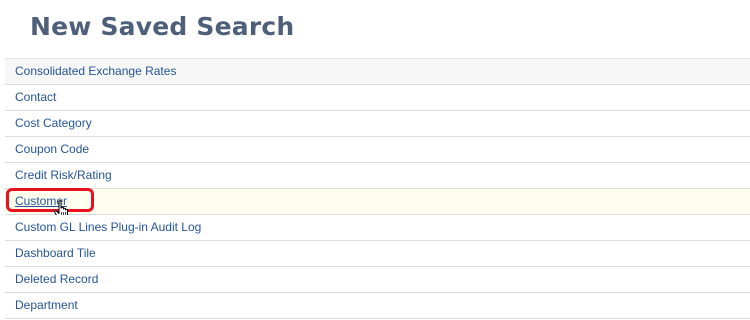 This screenshot has width=750, height=320. Describe the element at coordinates (377, 254) in the screenshot. I see `list-item: Dashboard Tile` at that location.